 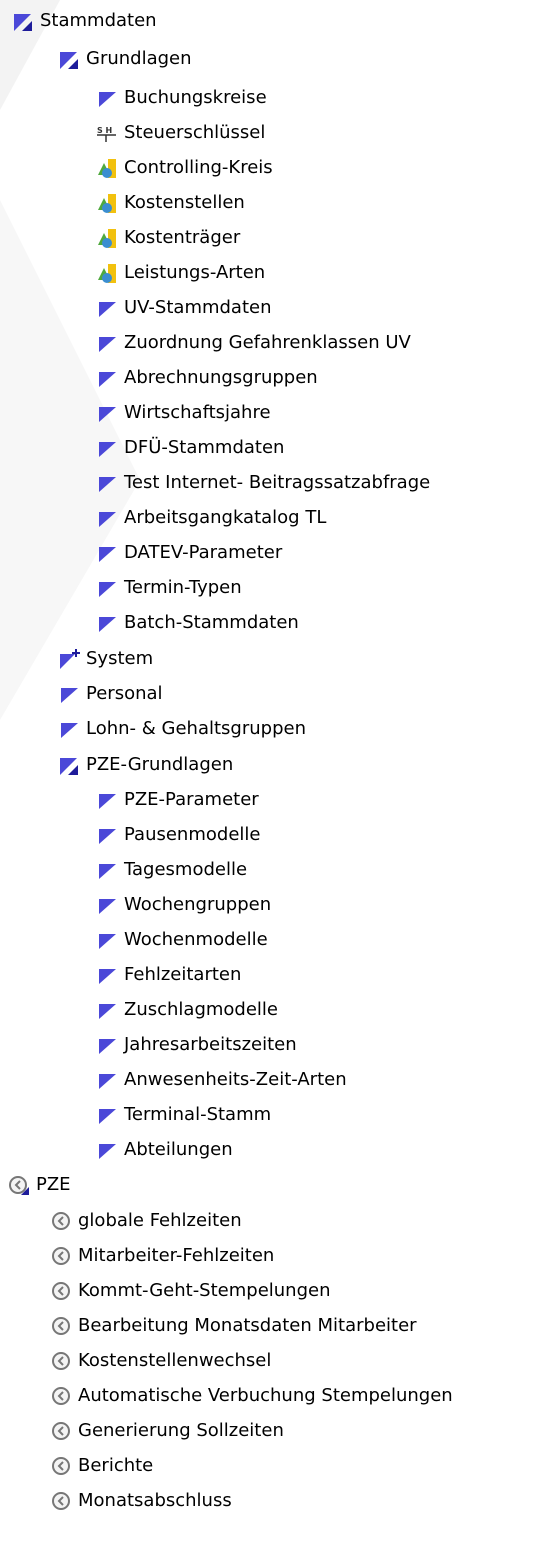 What do you see at coordinates (277, 1361) in the screenshot?
I see `tree-item-kostenstellenwechsel: Kostenstellenwechsel` at bounding box center [277, 1361].